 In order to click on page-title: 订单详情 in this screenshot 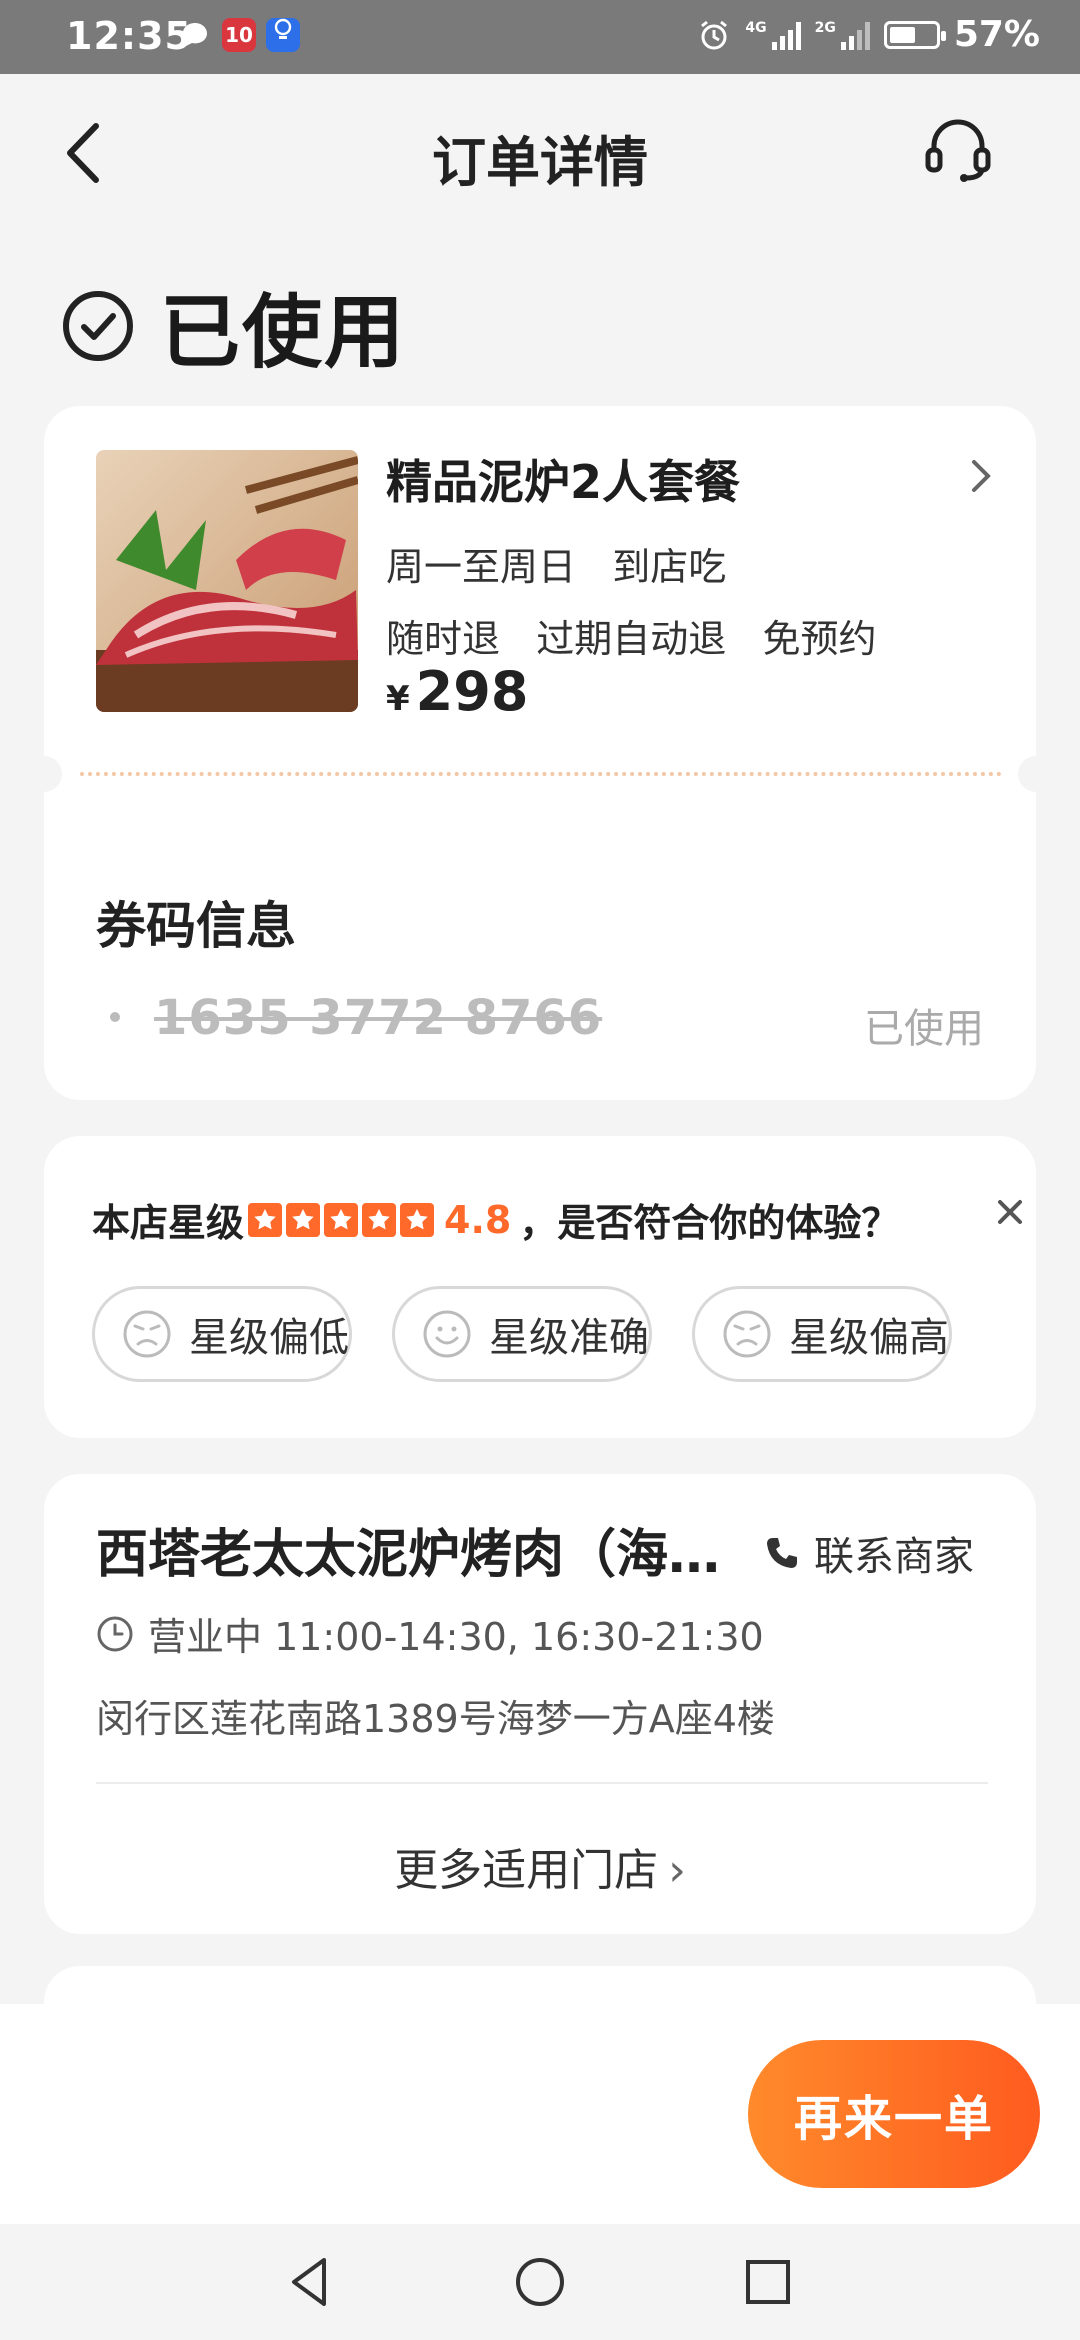, I will do `click(540, 162)`.